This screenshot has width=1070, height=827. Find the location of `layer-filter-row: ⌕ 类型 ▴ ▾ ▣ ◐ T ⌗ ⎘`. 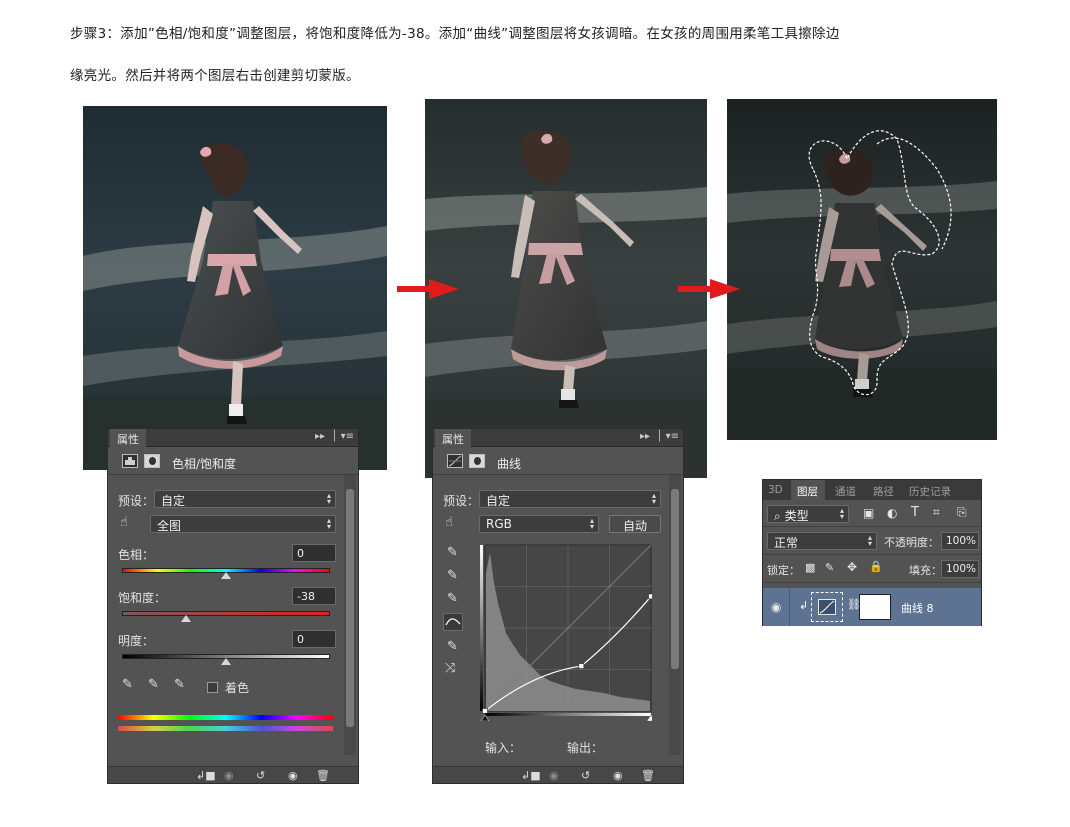

layer-filter-row: ⌕ 类型 ▴ ▾ ▣ ◐ T ⌗ ⎘ is located at coordinates (872, 514).